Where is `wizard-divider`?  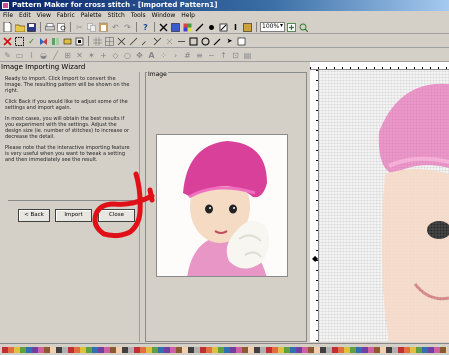 wizard-divider is located at coordinates (70, 200).